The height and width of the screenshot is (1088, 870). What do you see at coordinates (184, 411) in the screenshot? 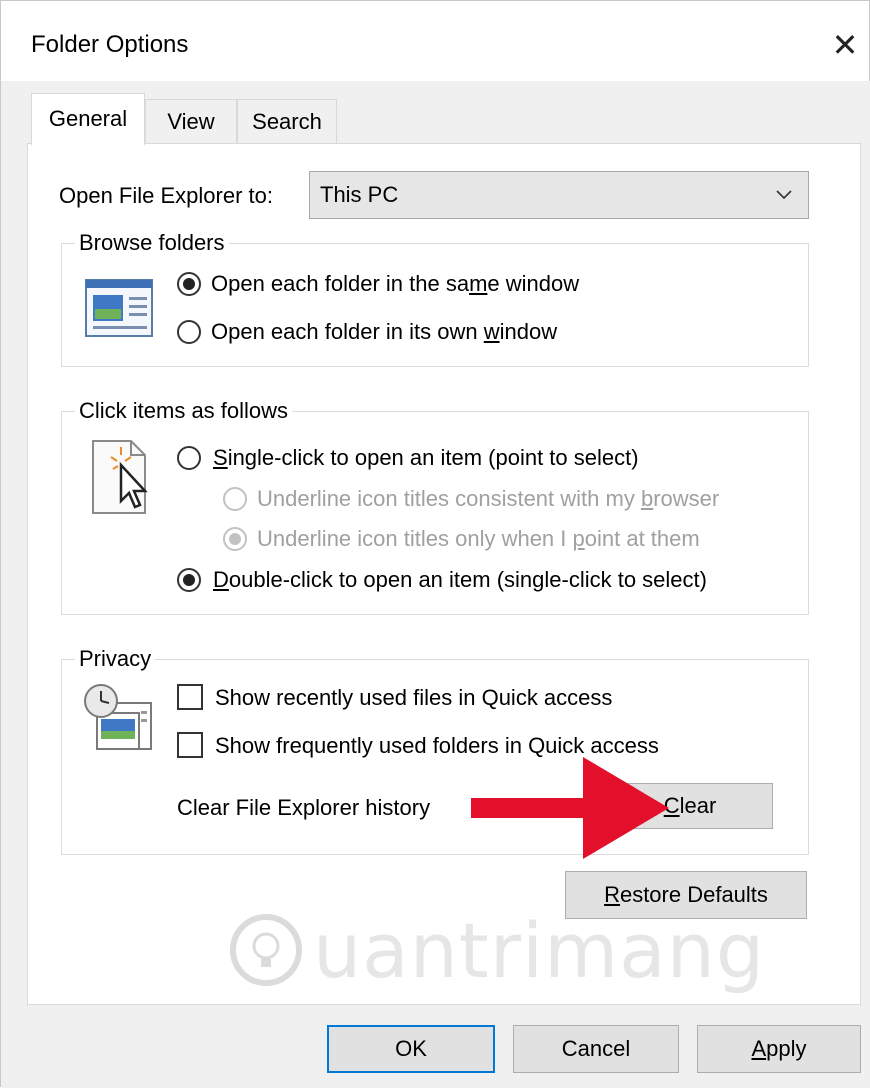
I see `click-items-legend: Click items as follows` at bounding box center [184, 411].